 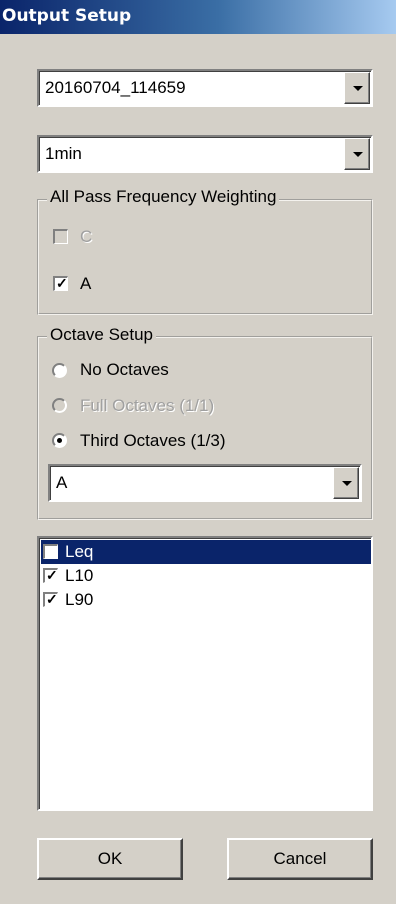 I want to click on no-octaves-radio, so click(x=59, y=370).